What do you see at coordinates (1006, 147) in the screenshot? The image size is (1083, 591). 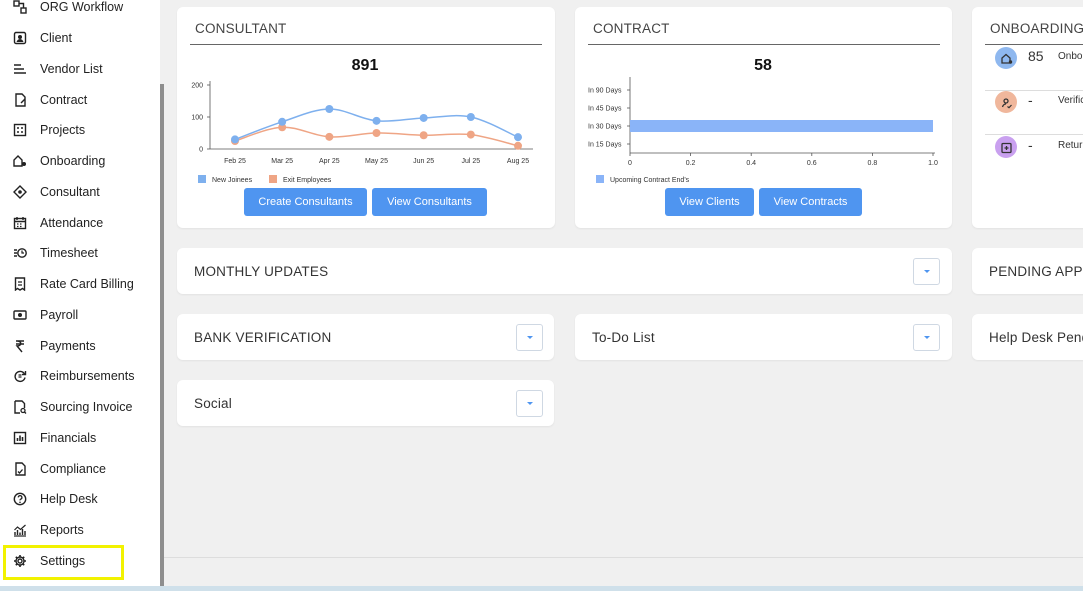 I see `return-icon` at bounding box center [1006, 147].